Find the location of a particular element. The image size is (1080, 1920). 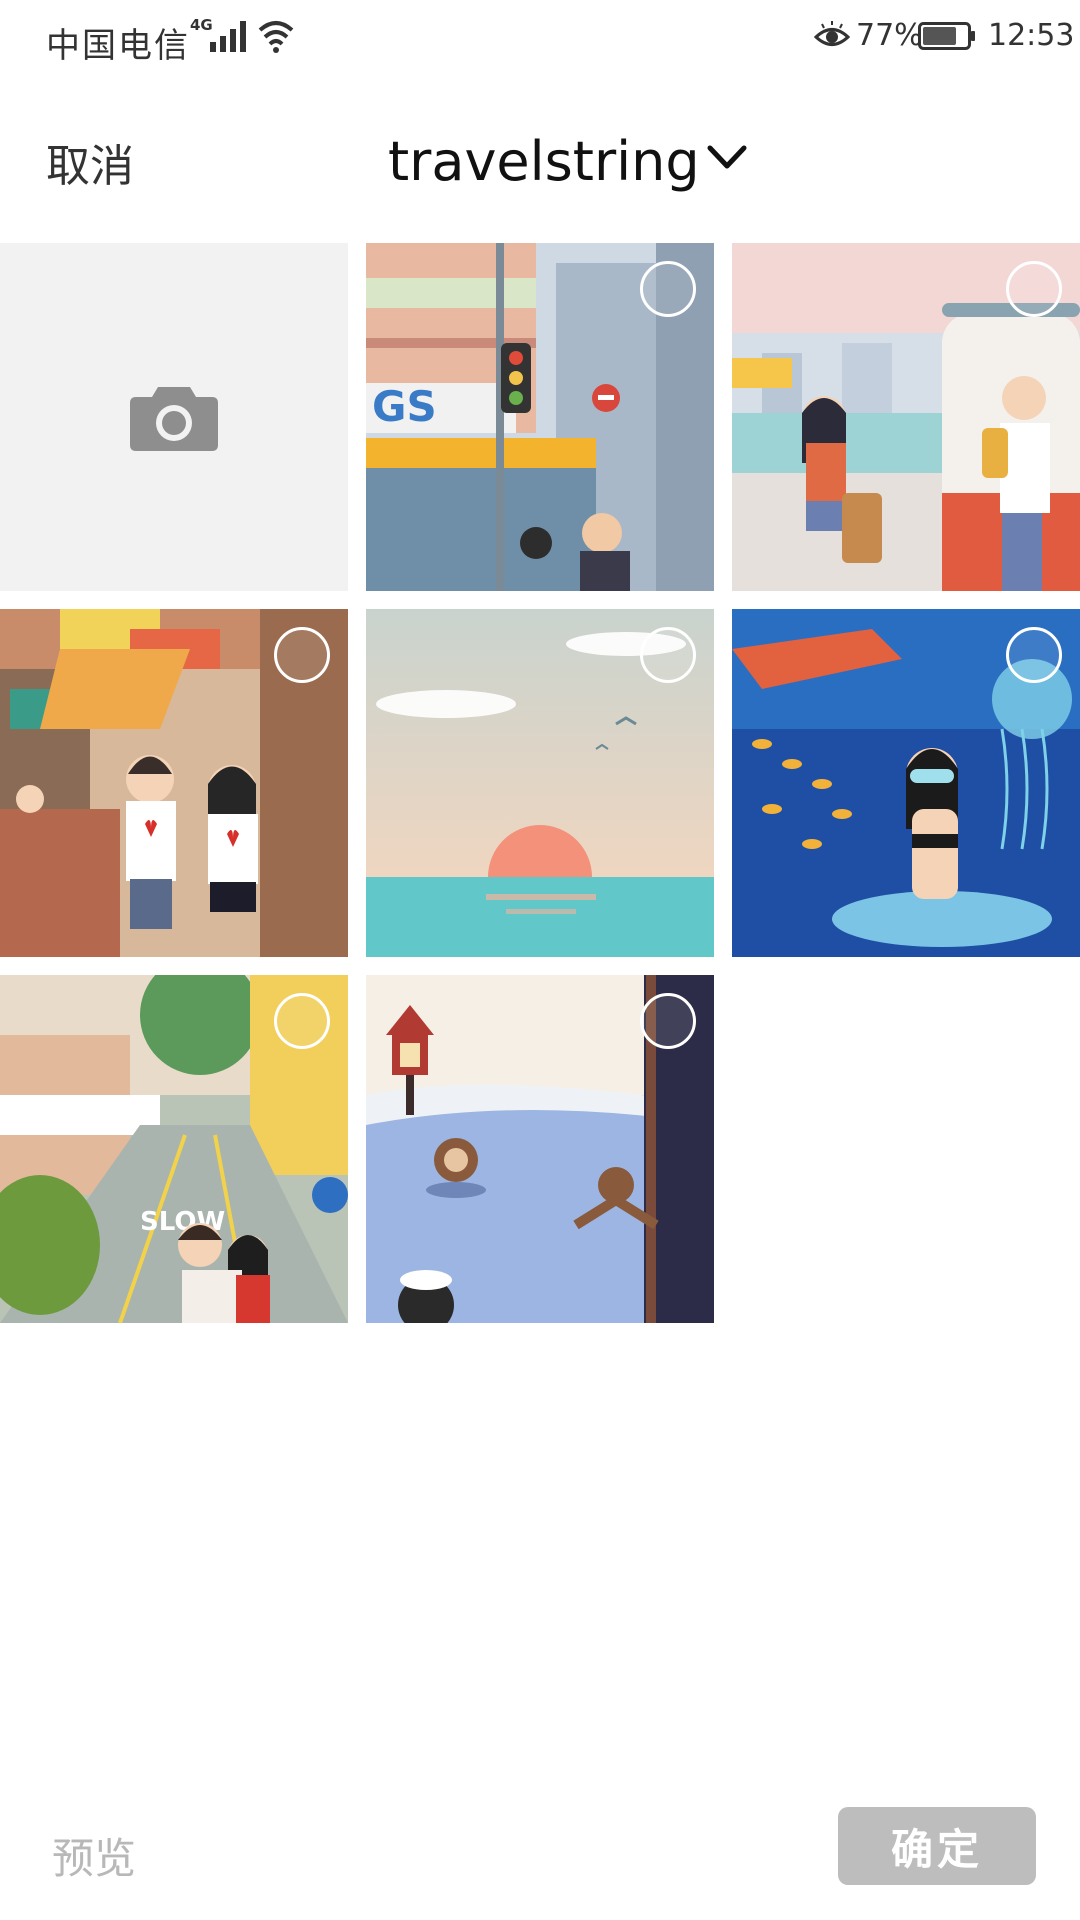

signal-icon is located at coordinates (228, 36).